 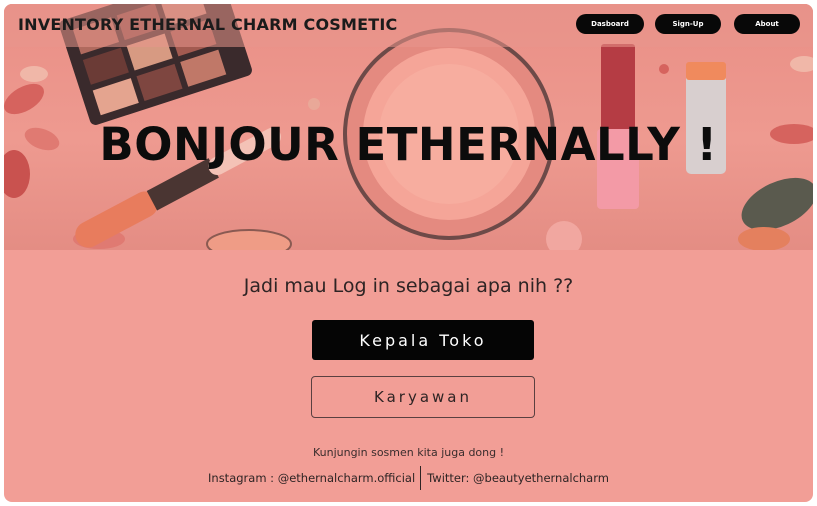 What do you see at coordinates (423, 340) in the screenshot?
I see `kepala-toko-button: Kepala Toko` at bounding box center [423, 340].